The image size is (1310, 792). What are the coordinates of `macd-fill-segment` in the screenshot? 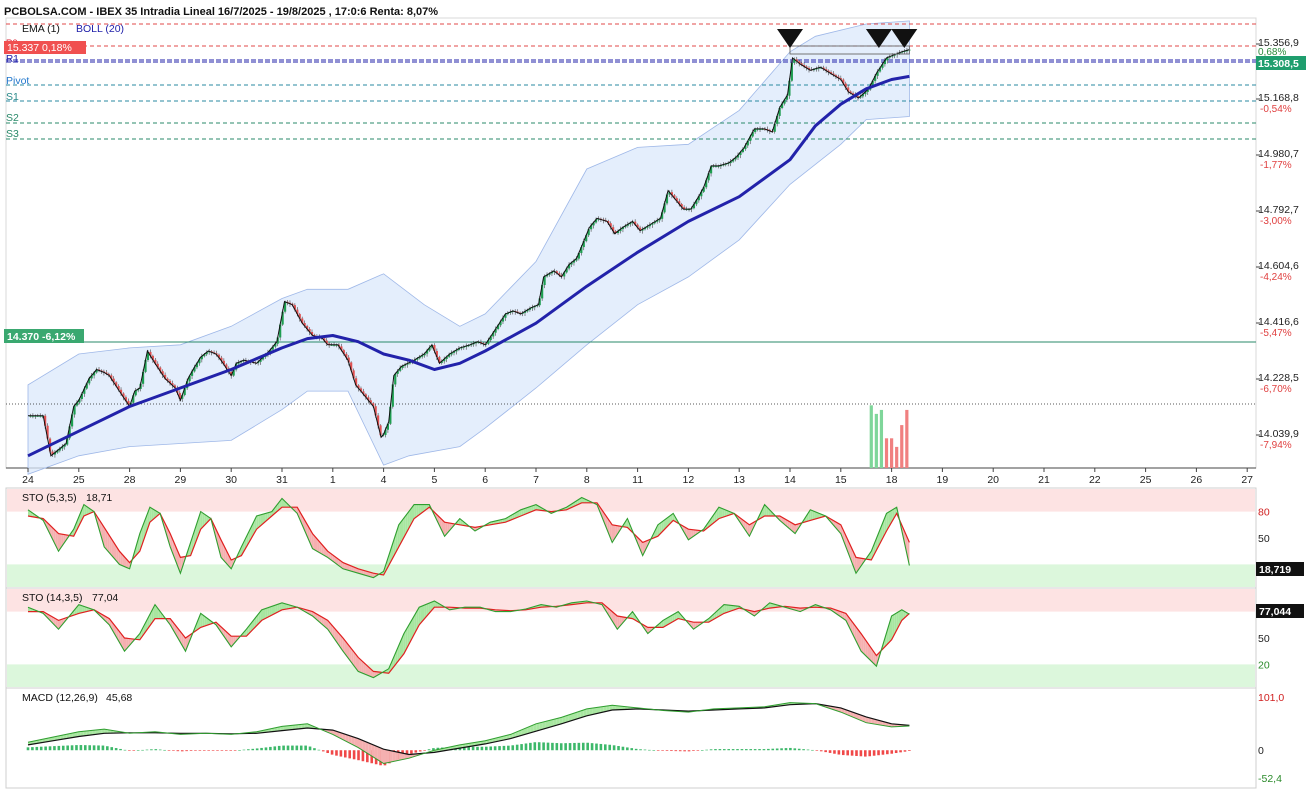 It's located at (388, 756).